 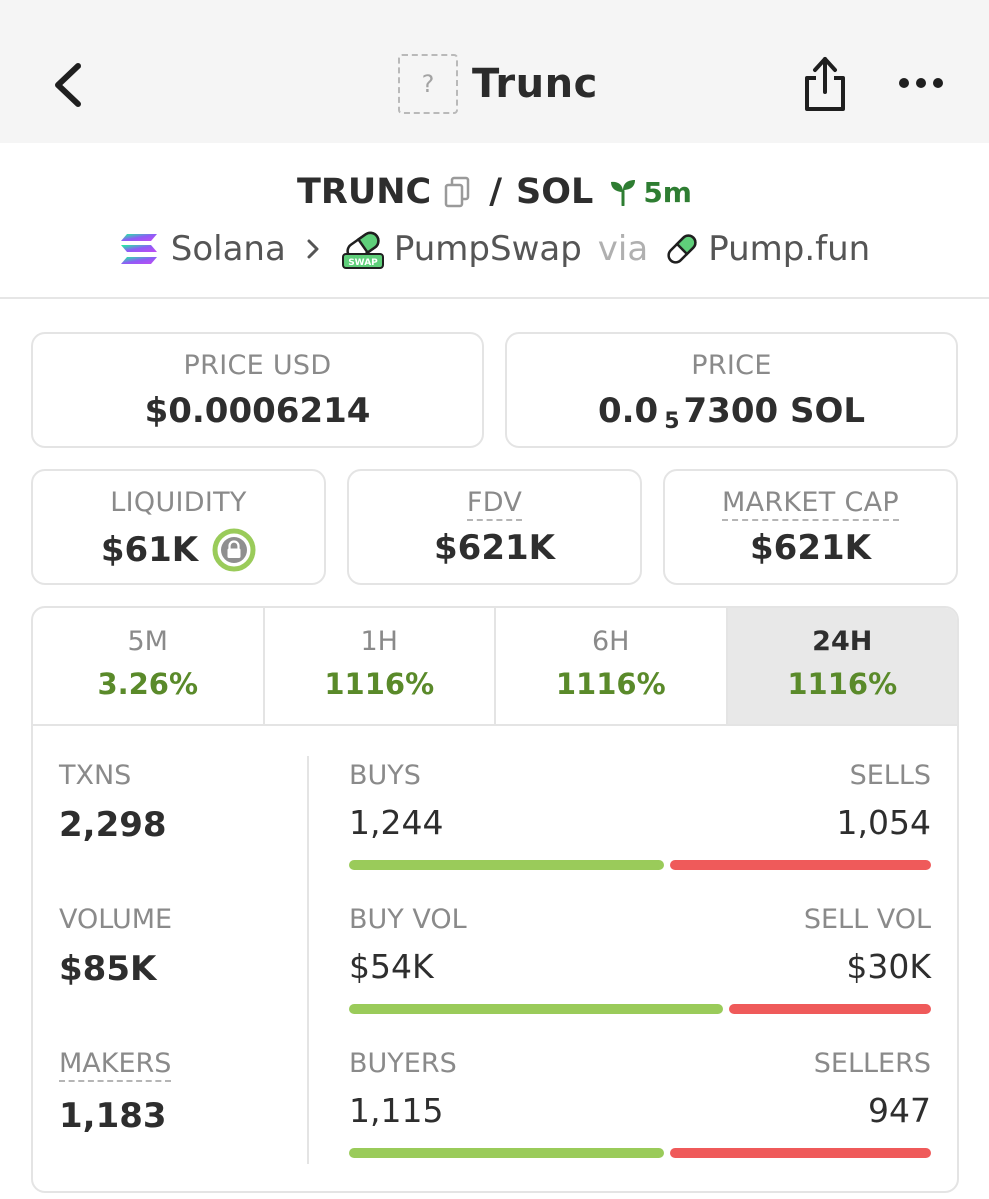 I want to click on sprout-icon, so click(x=623, y=193).